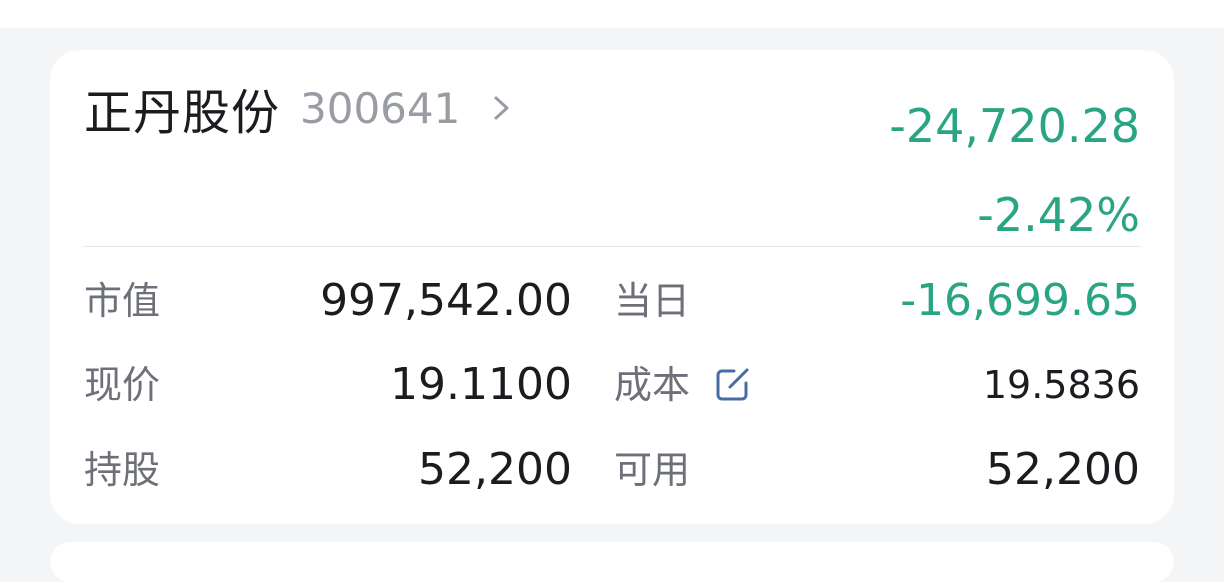 This screenshot has height=582, width=1224. Describe the element at coordinates (1014, 126) in the screenshot. I see `profit-loss-amount: -24,720.28` at that location.